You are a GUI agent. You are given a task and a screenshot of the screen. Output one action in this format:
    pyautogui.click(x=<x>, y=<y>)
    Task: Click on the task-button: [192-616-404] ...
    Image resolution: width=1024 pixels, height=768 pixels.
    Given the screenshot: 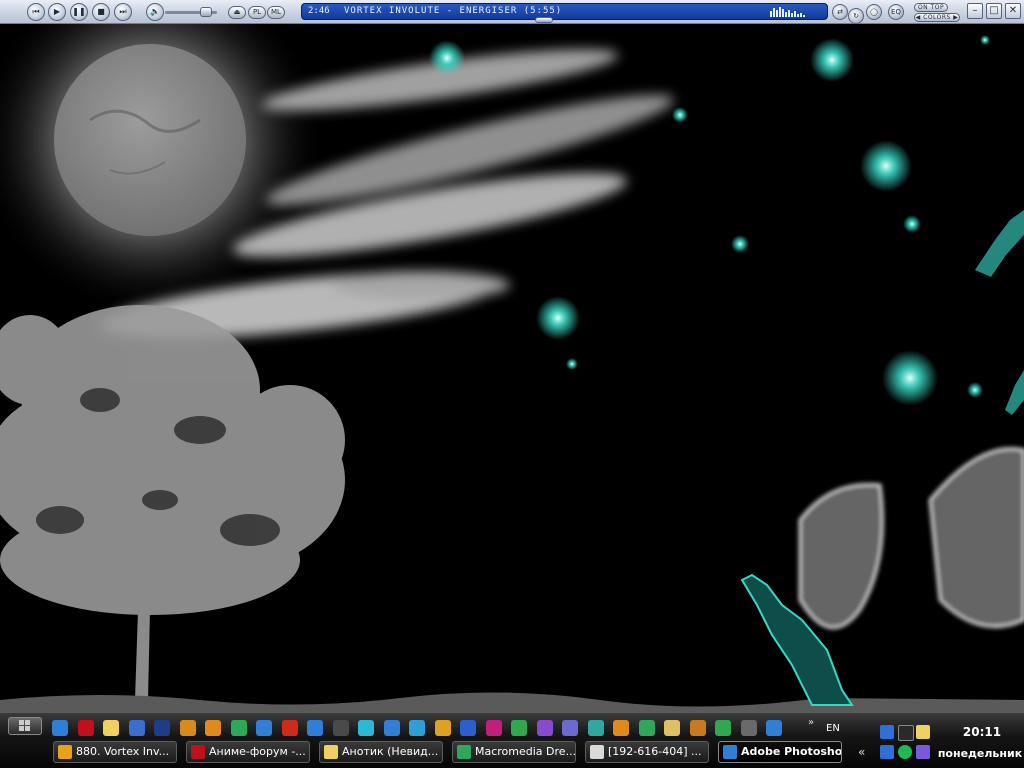 What is the action you would take?
    pyautogui.click(x=647, y=752)
    